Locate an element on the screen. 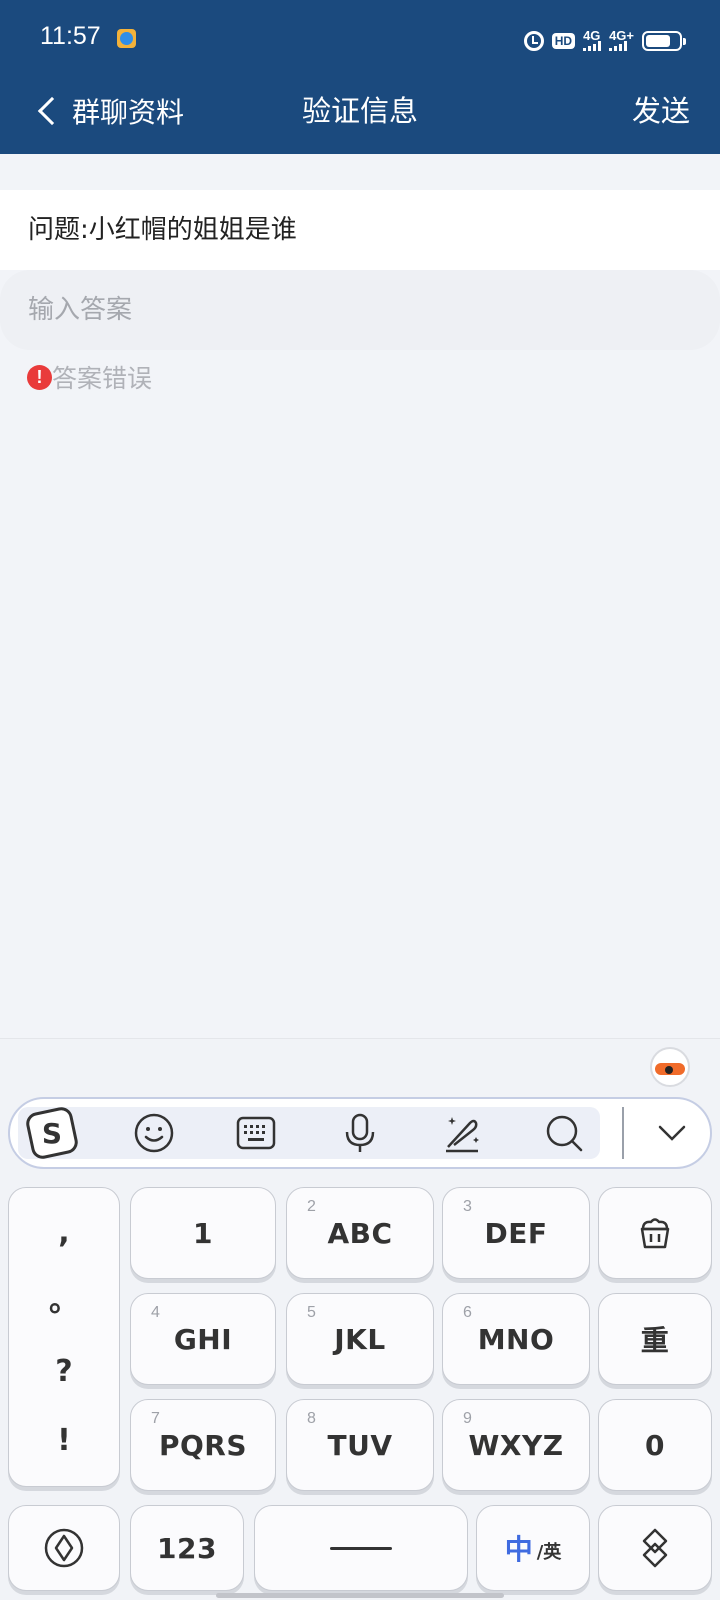 This screenshot has width=720, height=1600. error-icon: ! is located at coordinates (39, 377).